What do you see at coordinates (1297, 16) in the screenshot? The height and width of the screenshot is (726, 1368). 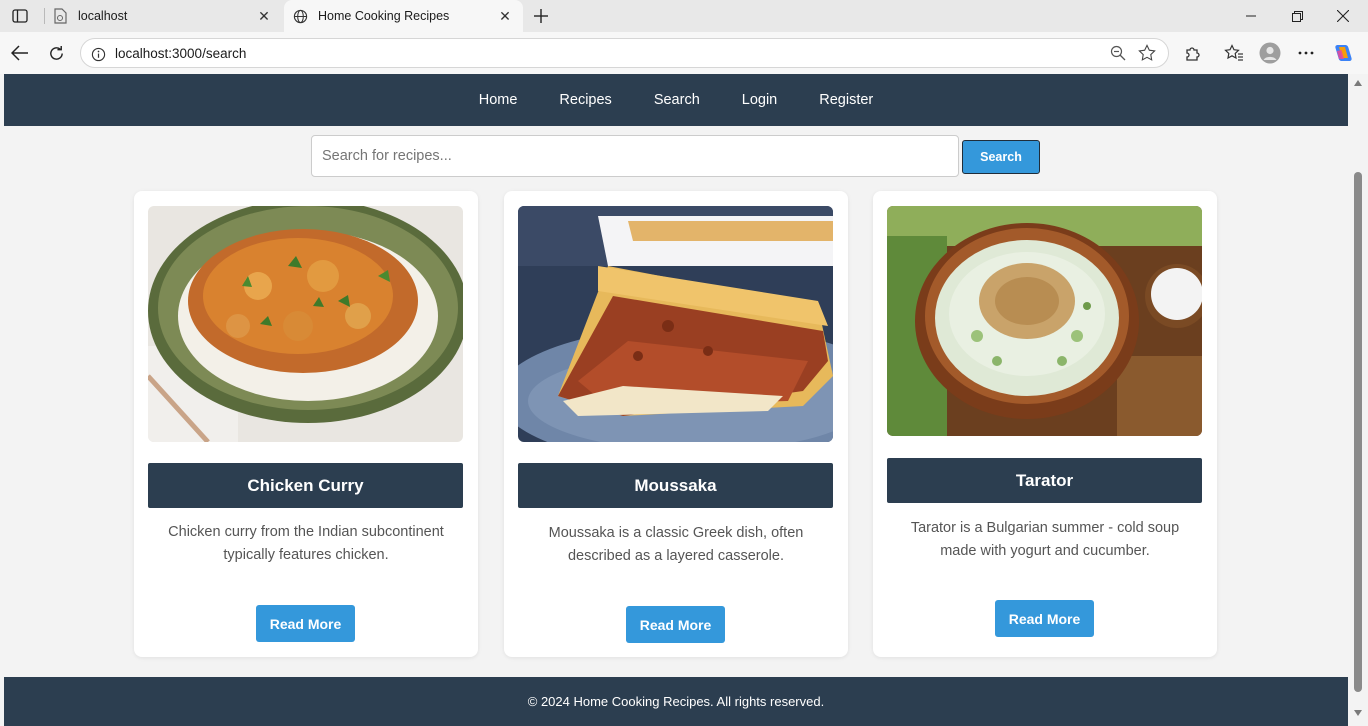 I see `restore-icon` at bounding box center [1297, 16].